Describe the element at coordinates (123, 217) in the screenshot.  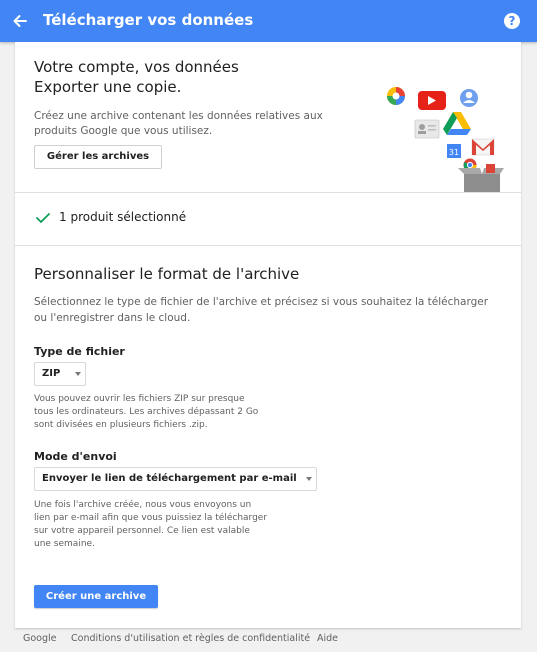
I see `selected-products-label: 1 produit sélectionné` at that location.